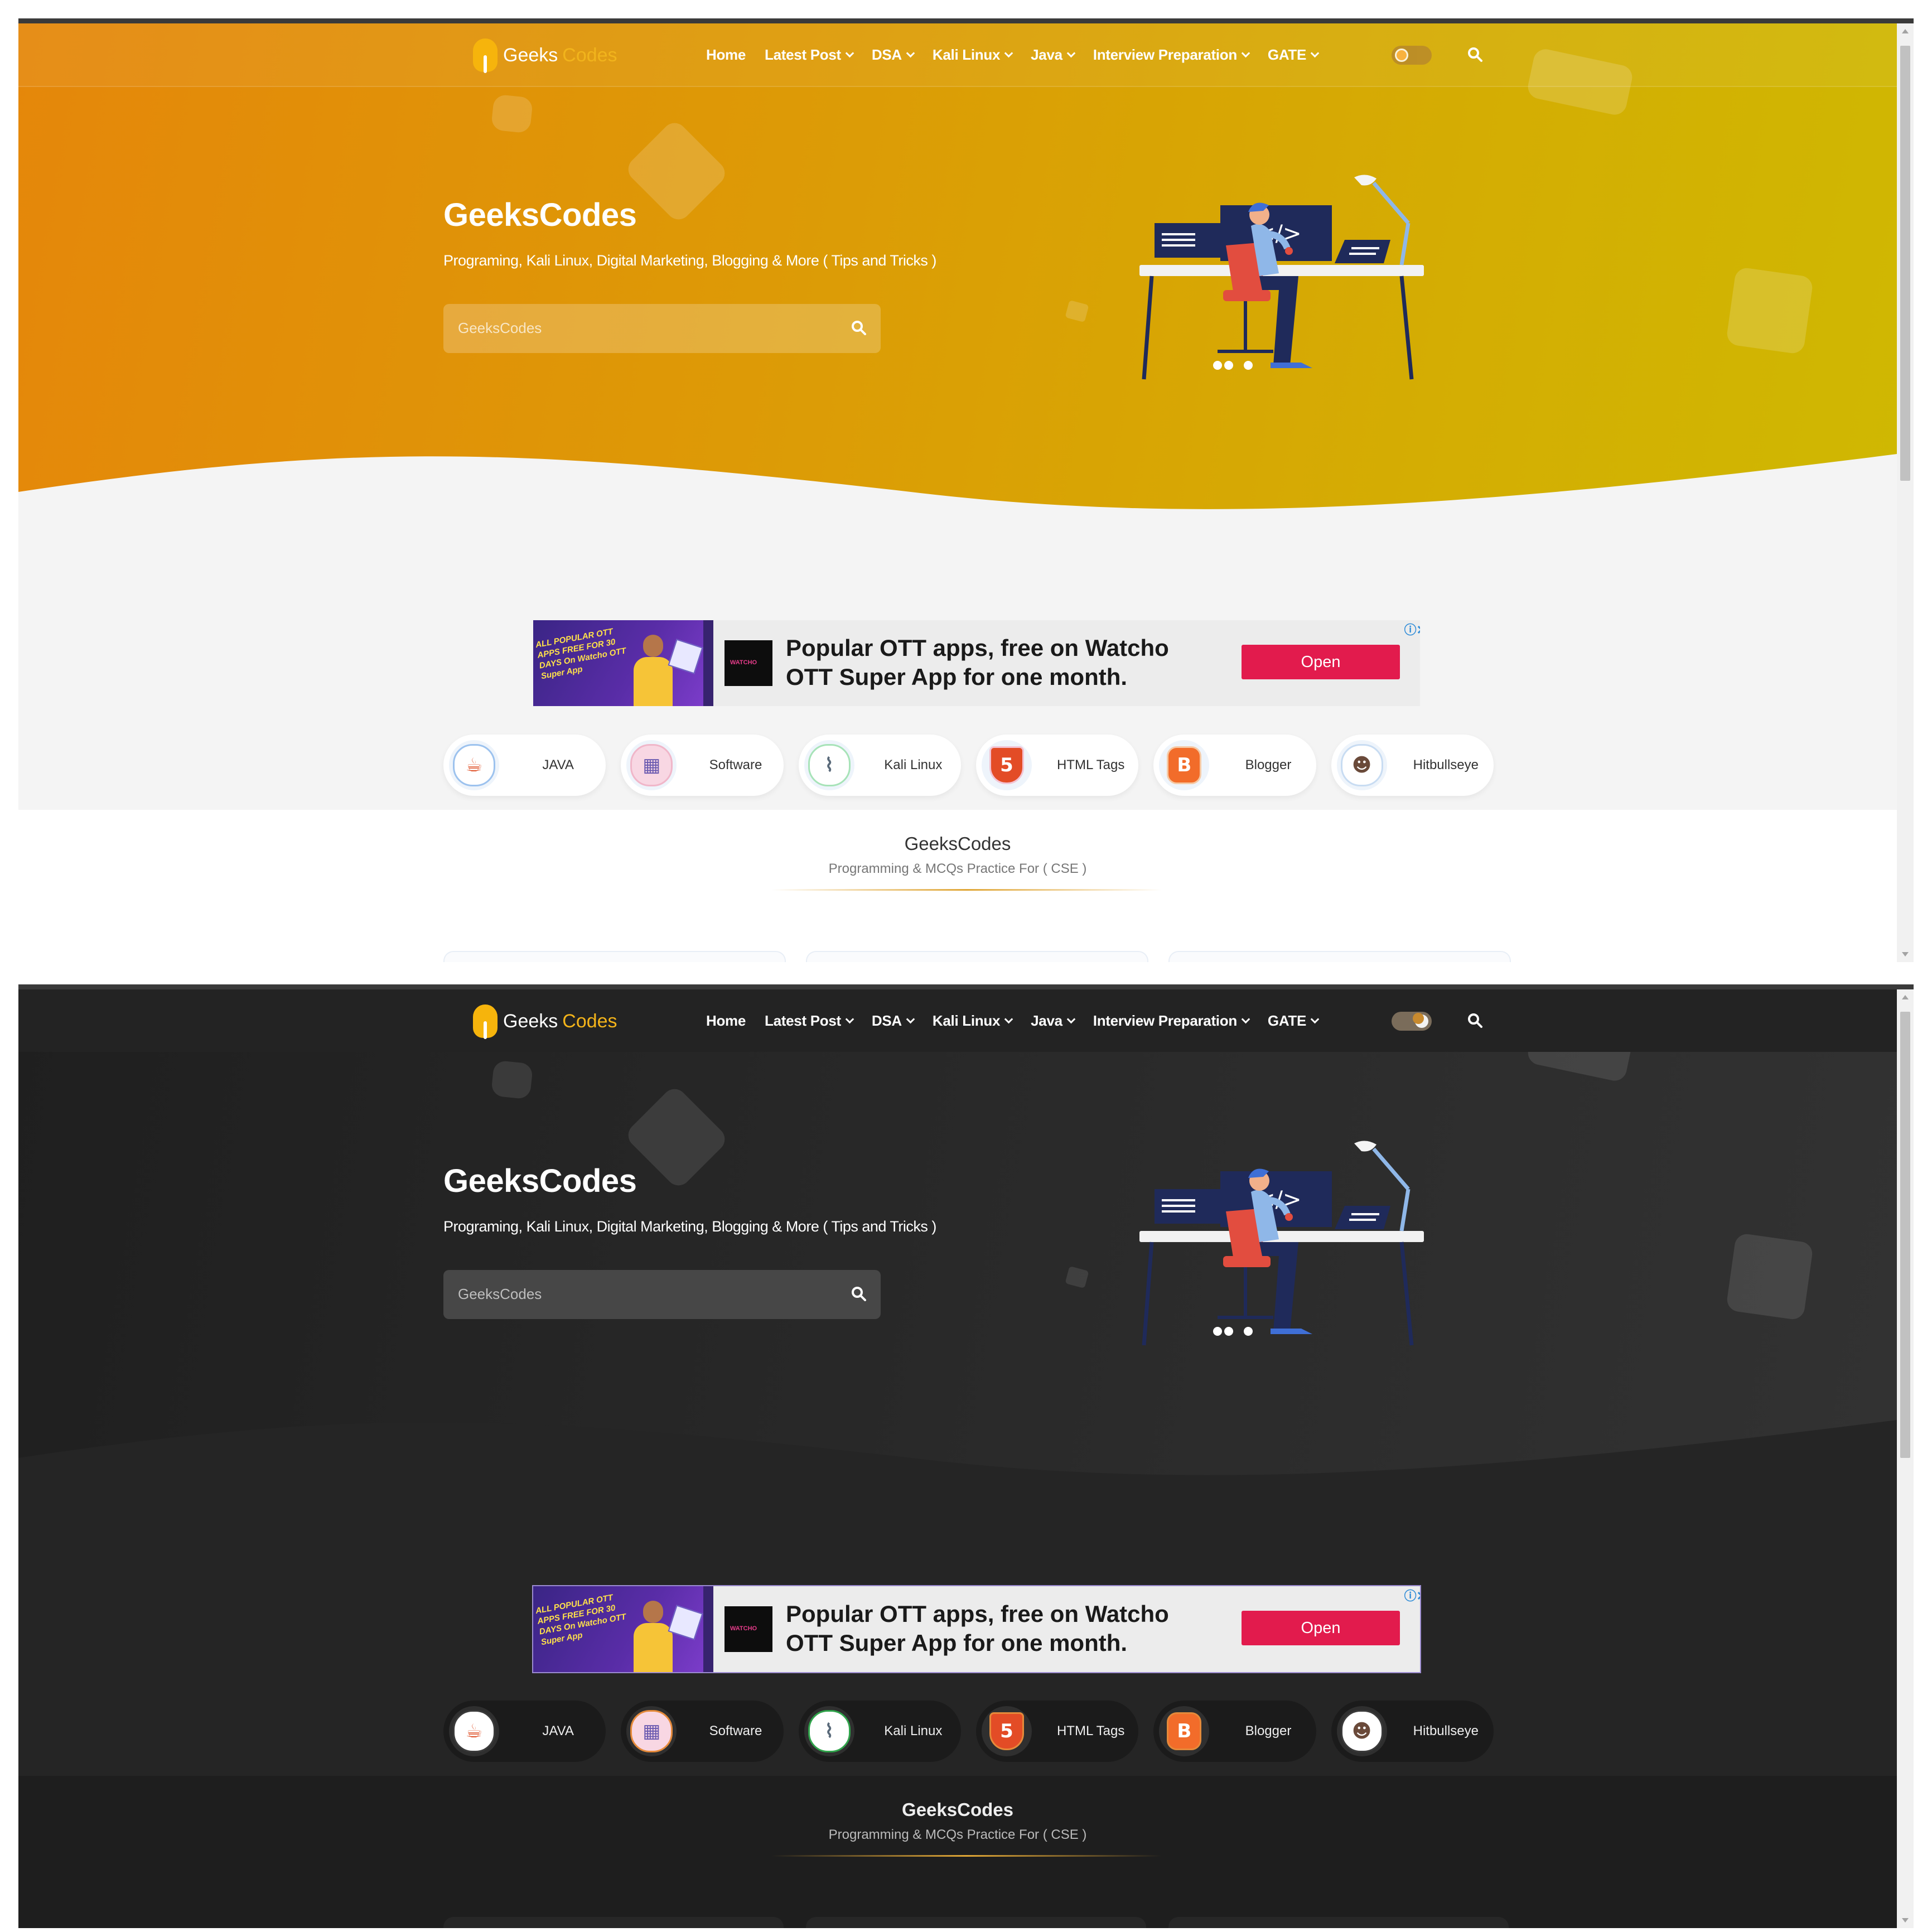  Describe the element at coordinates (913, 764) in the screenshot. I see `category-label: Kali Linux` at that location.